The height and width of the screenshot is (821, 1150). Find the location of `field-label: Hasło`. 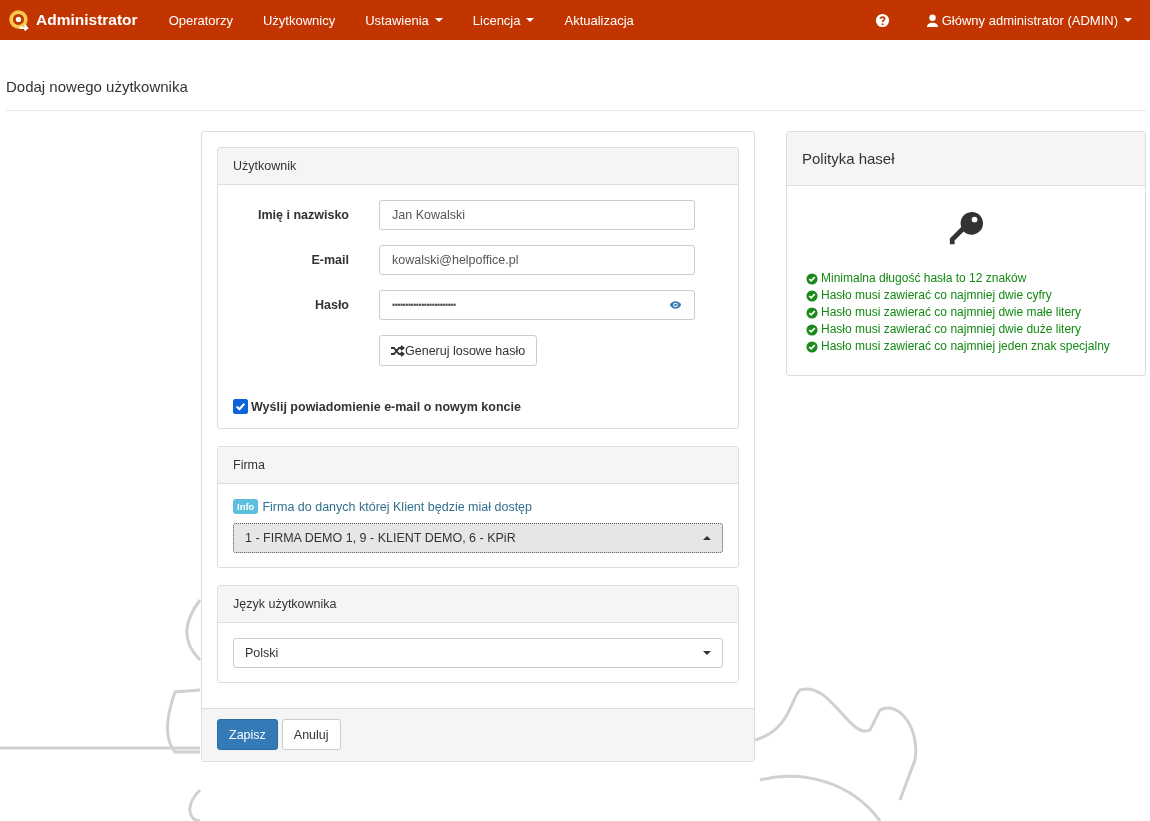

field-label: Hasło is located at coordinates (331, 305).